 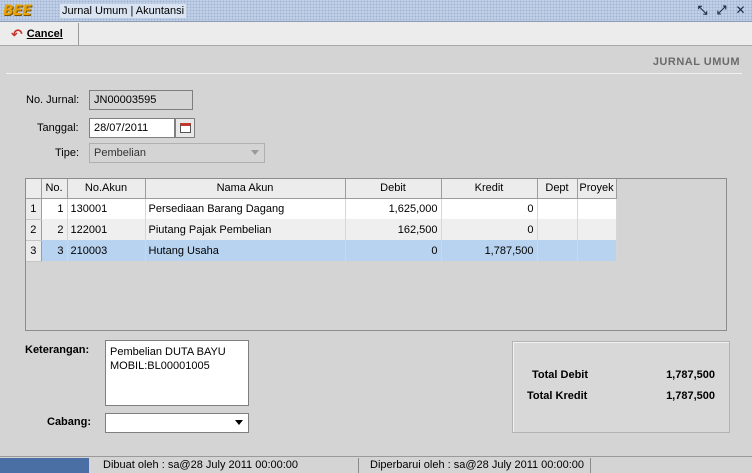 I want to click on cell-kredit: 1,787,500, so click(x=489, y=250).